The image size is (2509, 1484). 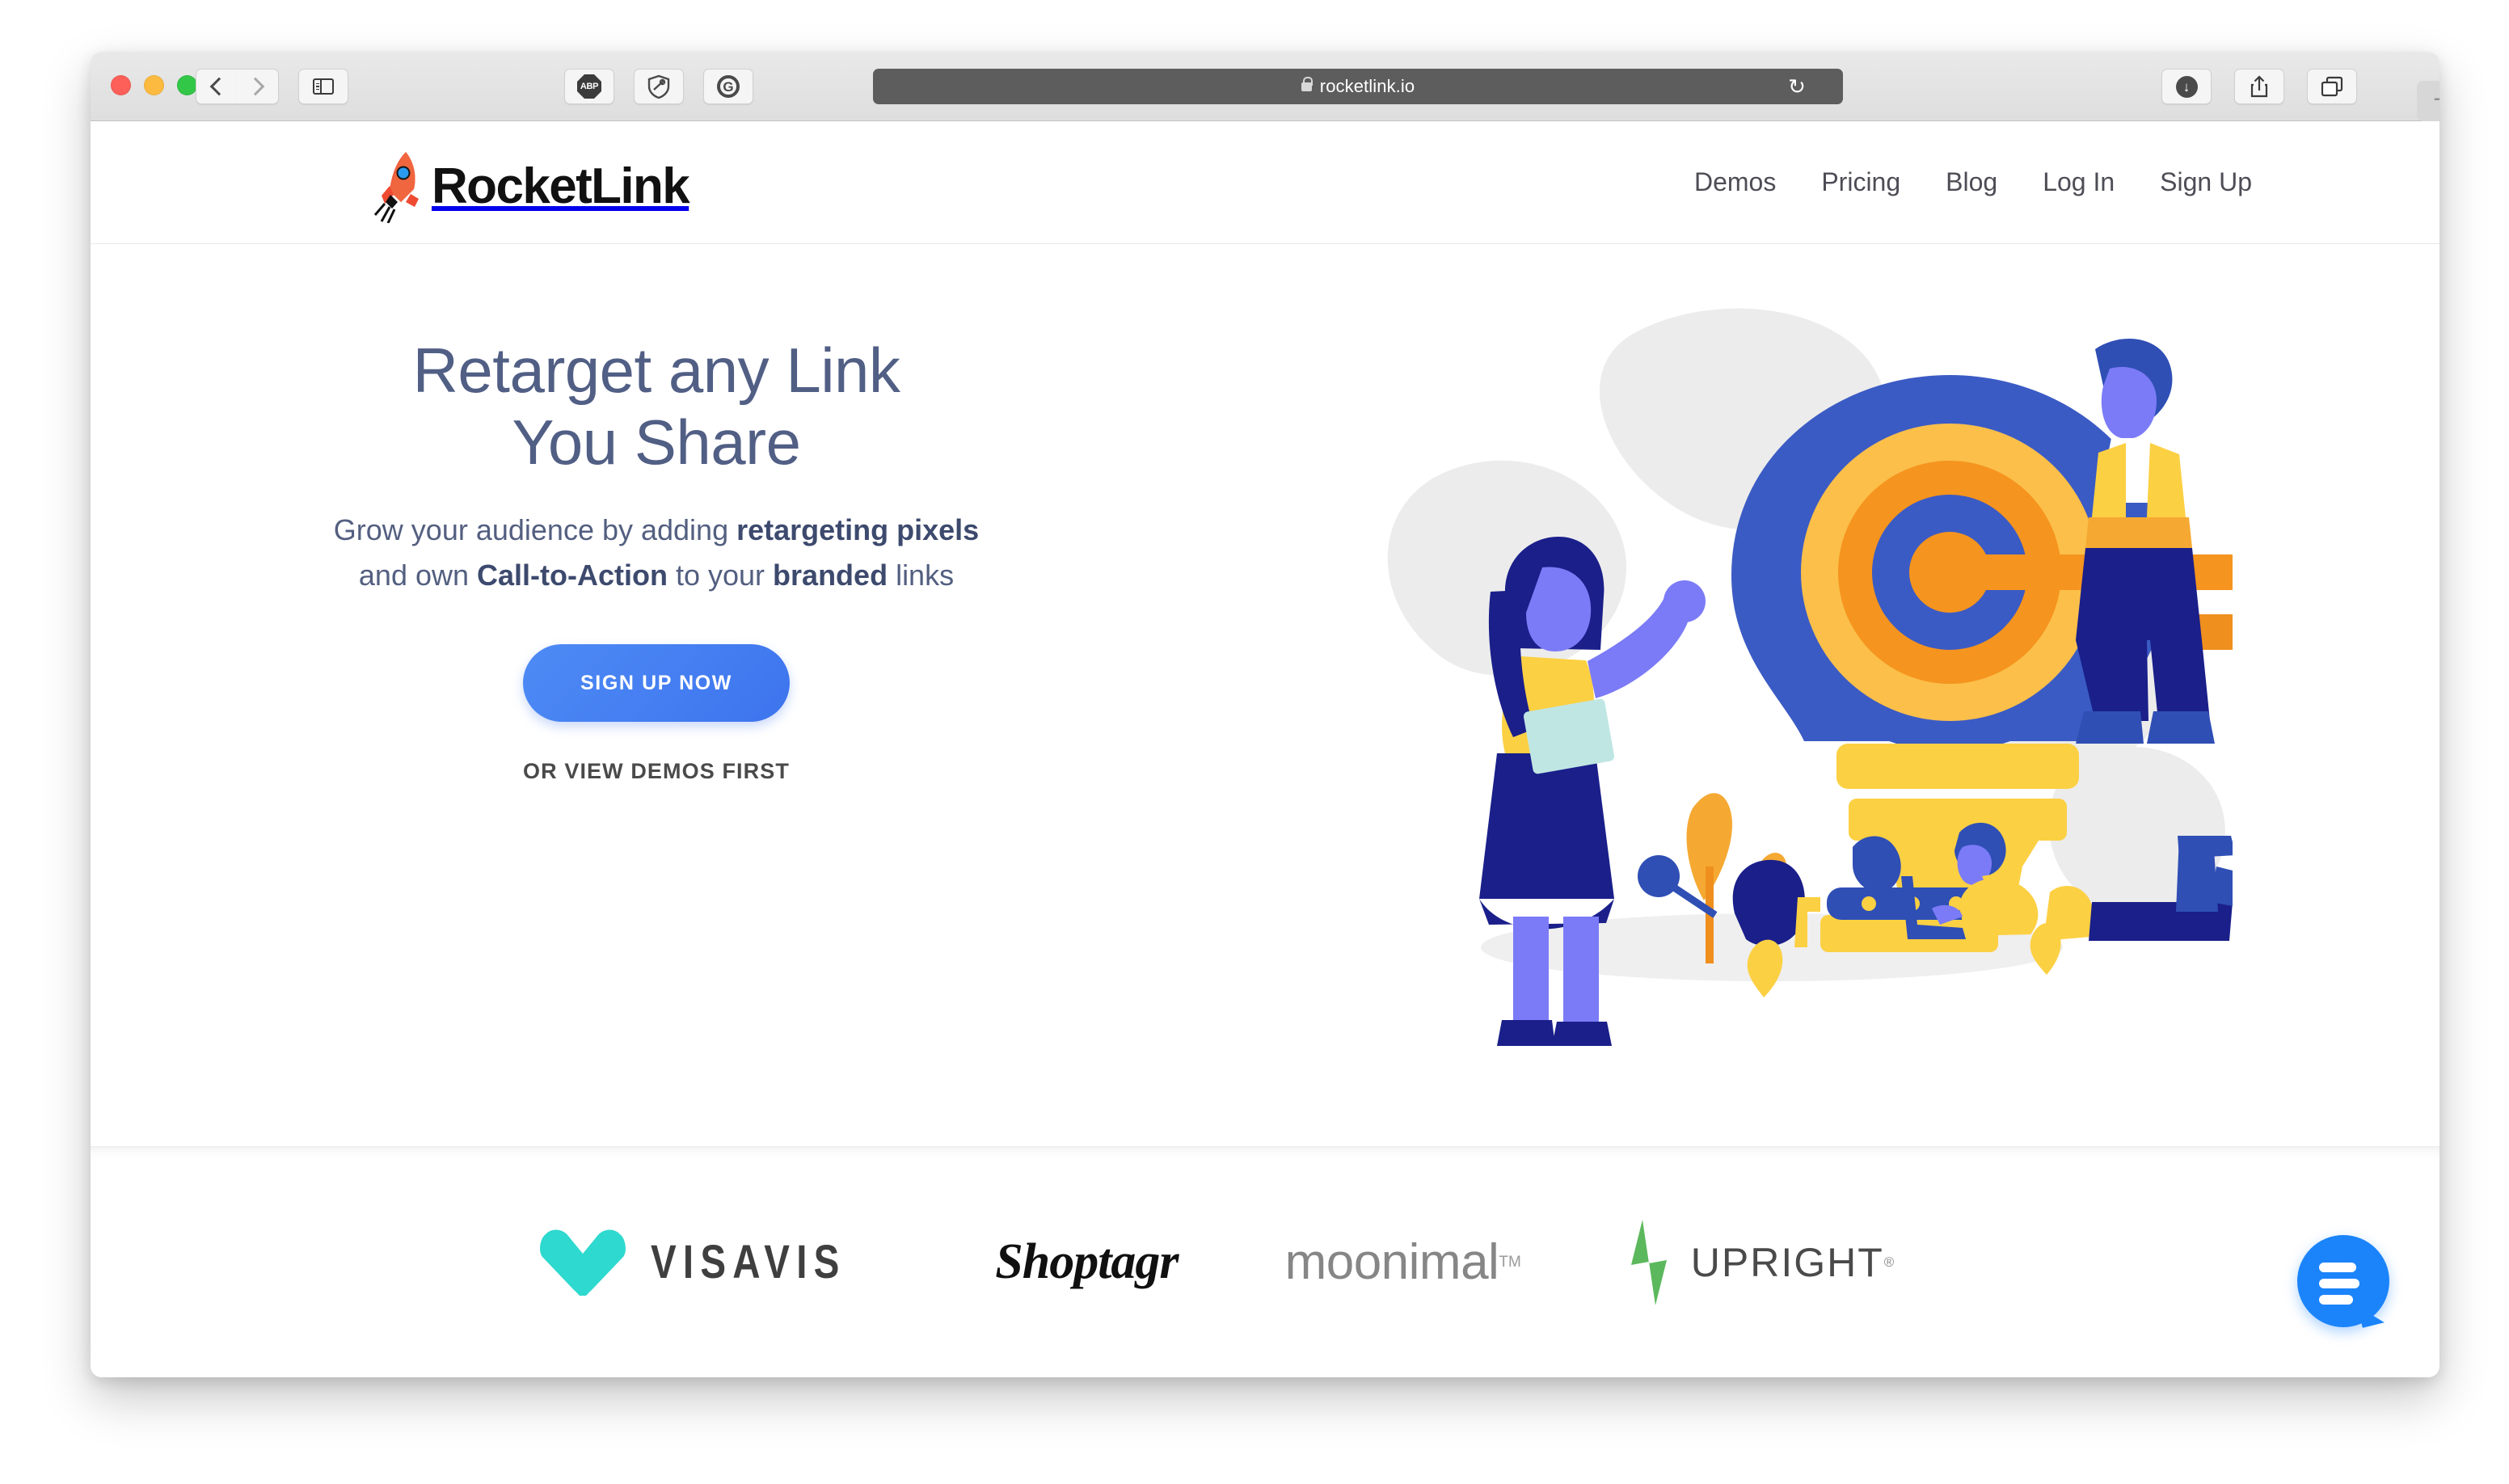 I want to click on lock-icon, so click(x=1307, y=83).